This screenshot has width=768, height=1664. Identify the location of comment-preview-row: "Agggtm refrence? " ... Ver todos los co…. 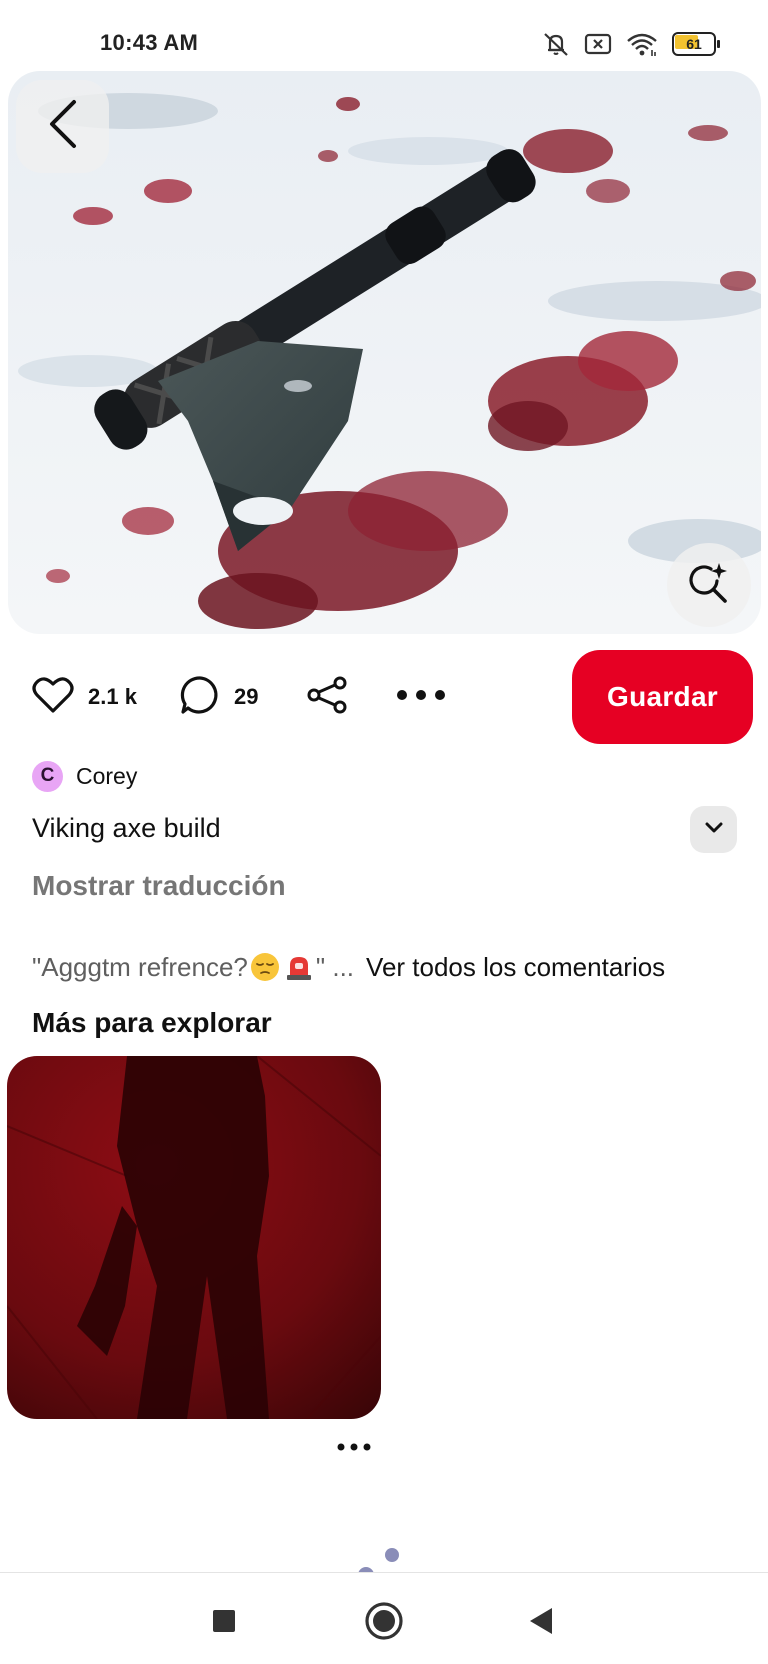
(348, 967).